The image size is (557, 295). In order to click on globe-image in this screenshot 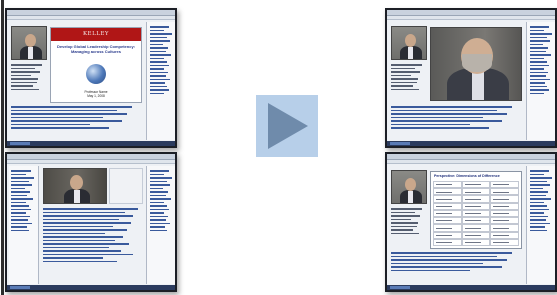, I will do `click(96, 74)`.